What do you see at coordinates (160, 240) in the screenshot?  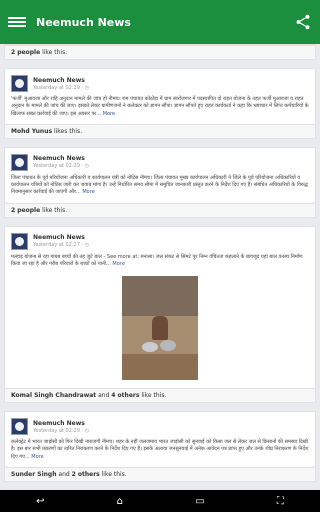 I see `post-header: Neemuch News Yesterday at 02:27 · ◷` at bounding box center [160, 240].